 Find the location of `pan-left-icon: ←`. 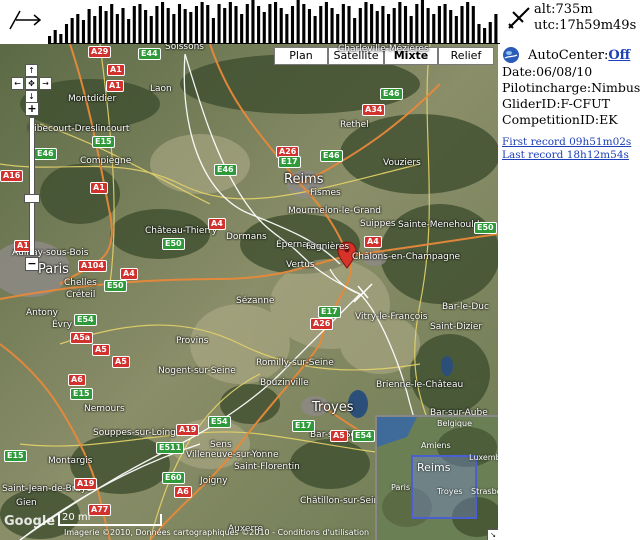

pan-left-icon: ← is located at coordinates (17, 83).